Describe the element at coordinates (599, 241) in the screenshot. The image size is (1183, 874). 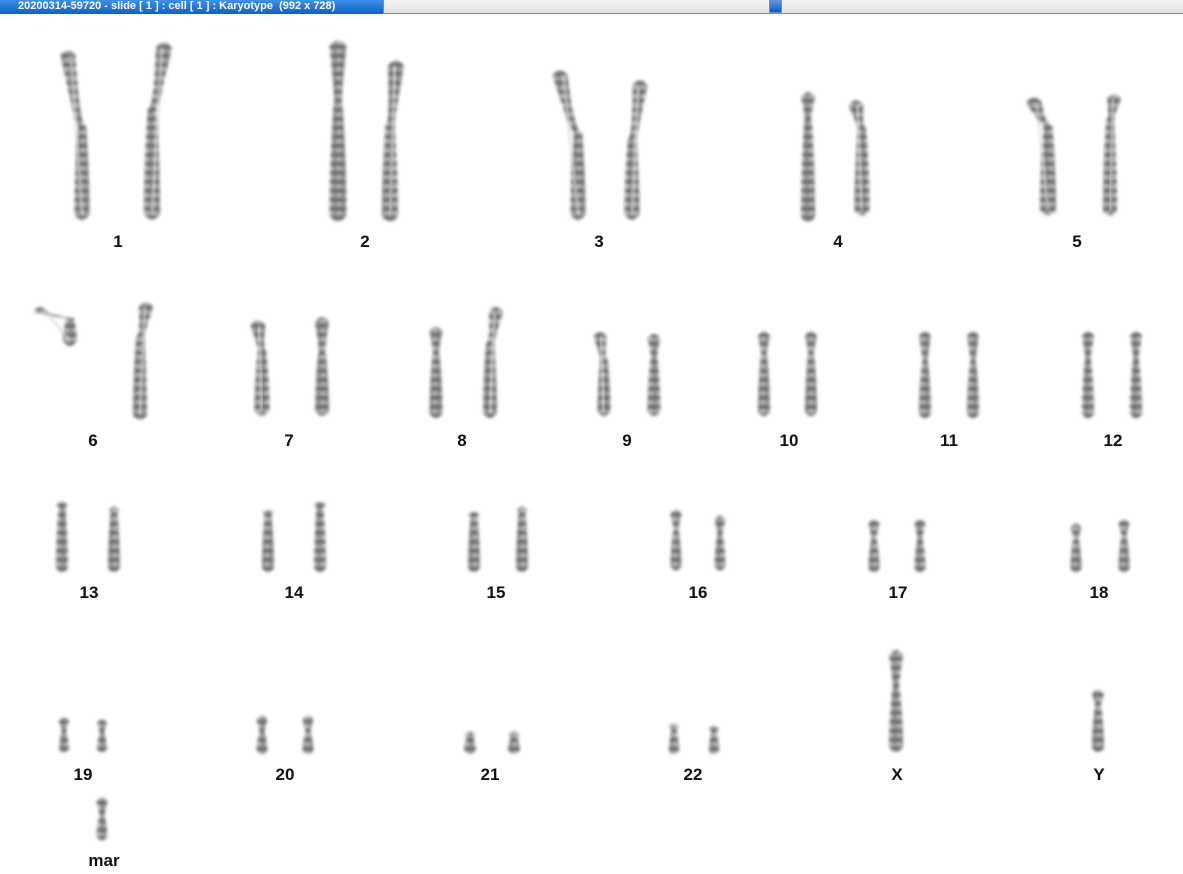
I see `chromosome-label-3: 3` at that location.